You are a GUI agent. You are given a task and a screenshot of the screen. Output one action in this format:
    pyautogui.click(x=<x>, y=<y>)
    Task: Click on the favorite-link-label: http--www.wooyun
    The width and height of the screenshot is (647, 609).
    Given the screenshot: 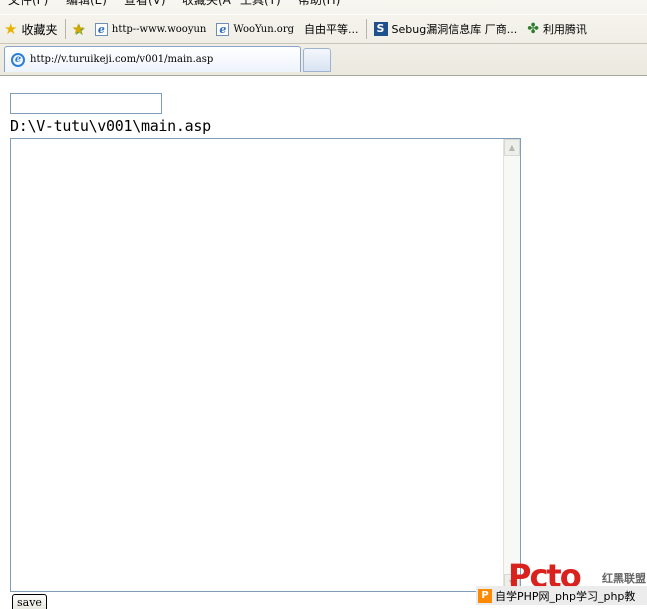 What is the action you would take?
    pyautogui.click(x=159, y=29)
    